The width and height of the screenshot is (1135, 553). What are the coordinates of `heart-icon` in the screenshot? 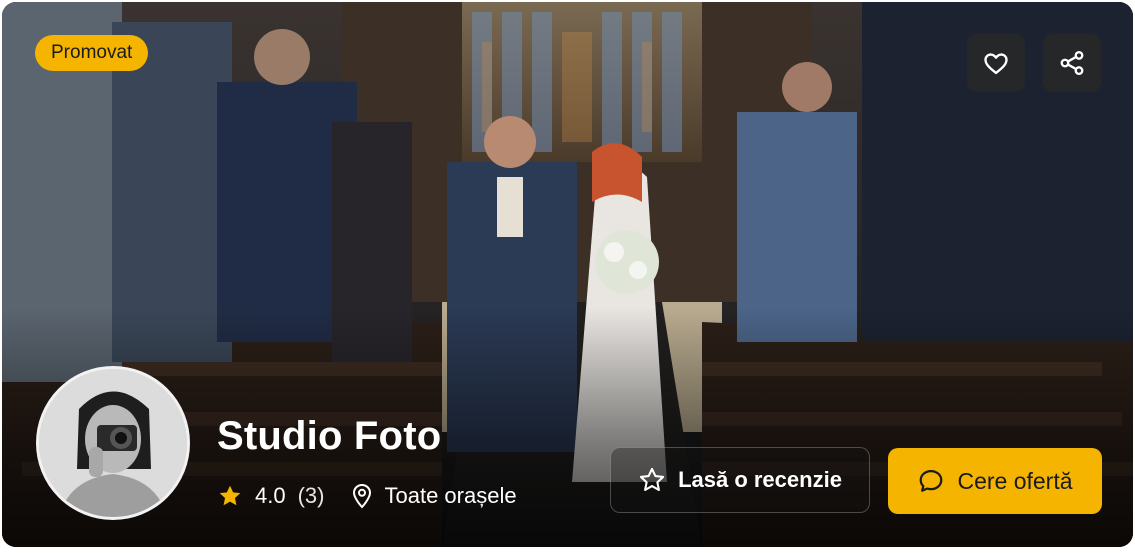 It's located at (996, 64).